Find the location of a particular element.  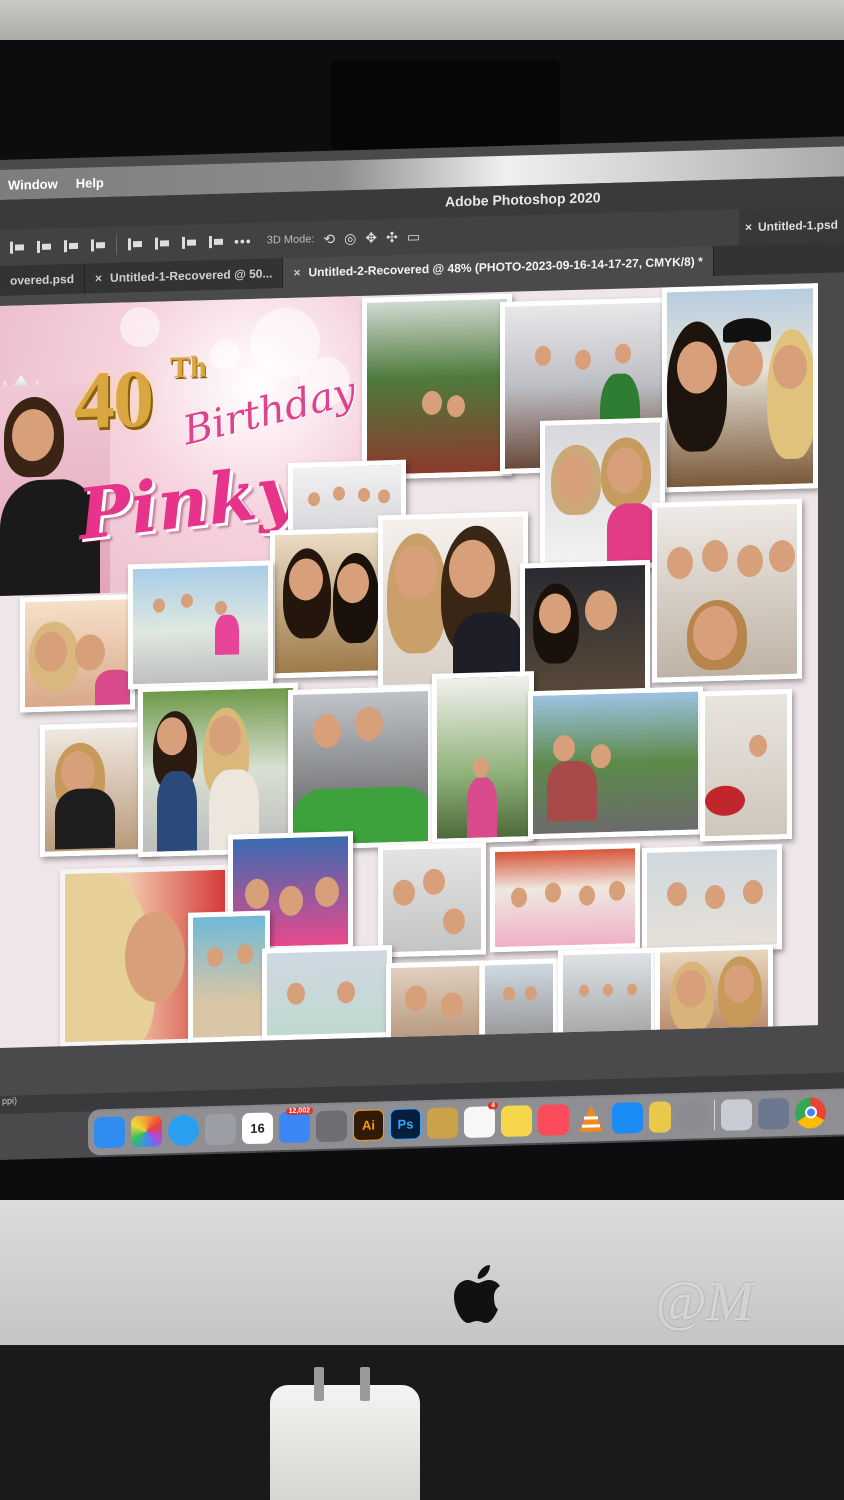

calculator-icon is located at coordinates (331, 1125).